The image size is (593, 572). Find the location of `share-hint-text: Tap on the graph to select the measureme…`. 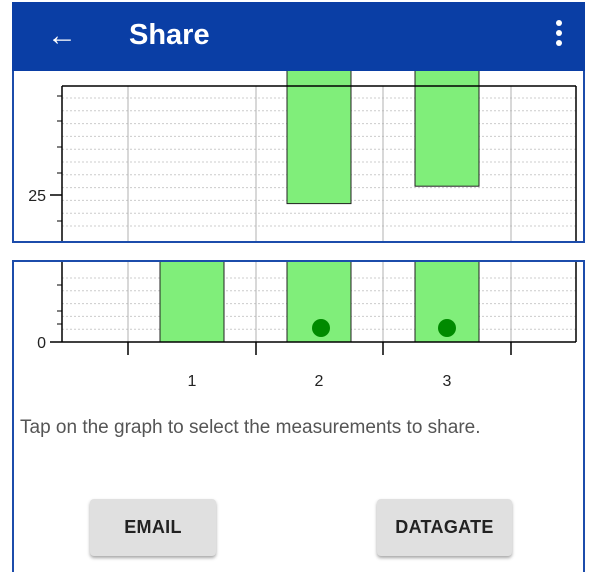

share-hint-text: Tap on the graph to select the measureme… is located at coordinates (250, 427).